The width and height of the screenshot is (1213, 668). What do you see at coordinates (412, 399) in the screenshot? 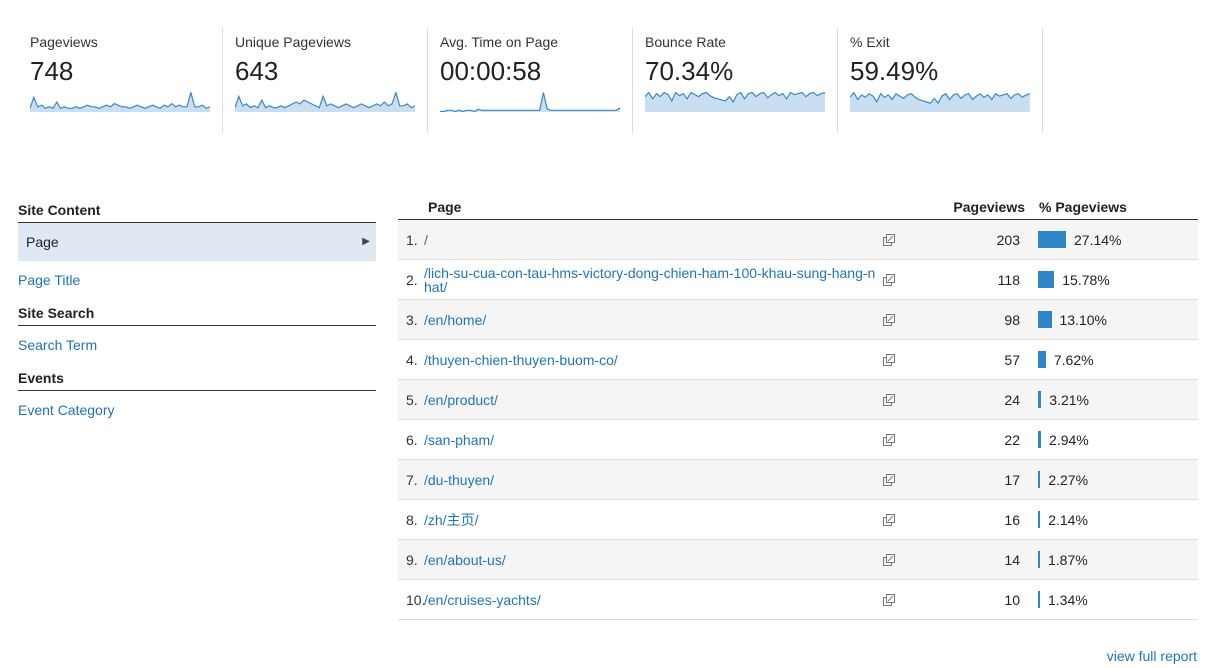
I see `row-index: 5.` at bounding box center [412, 399].